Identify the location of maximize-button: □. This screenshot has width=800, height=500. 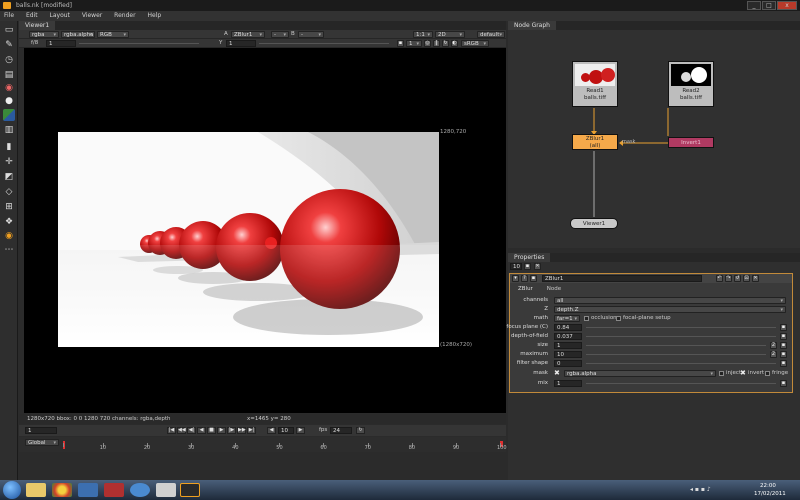
(769, 5).